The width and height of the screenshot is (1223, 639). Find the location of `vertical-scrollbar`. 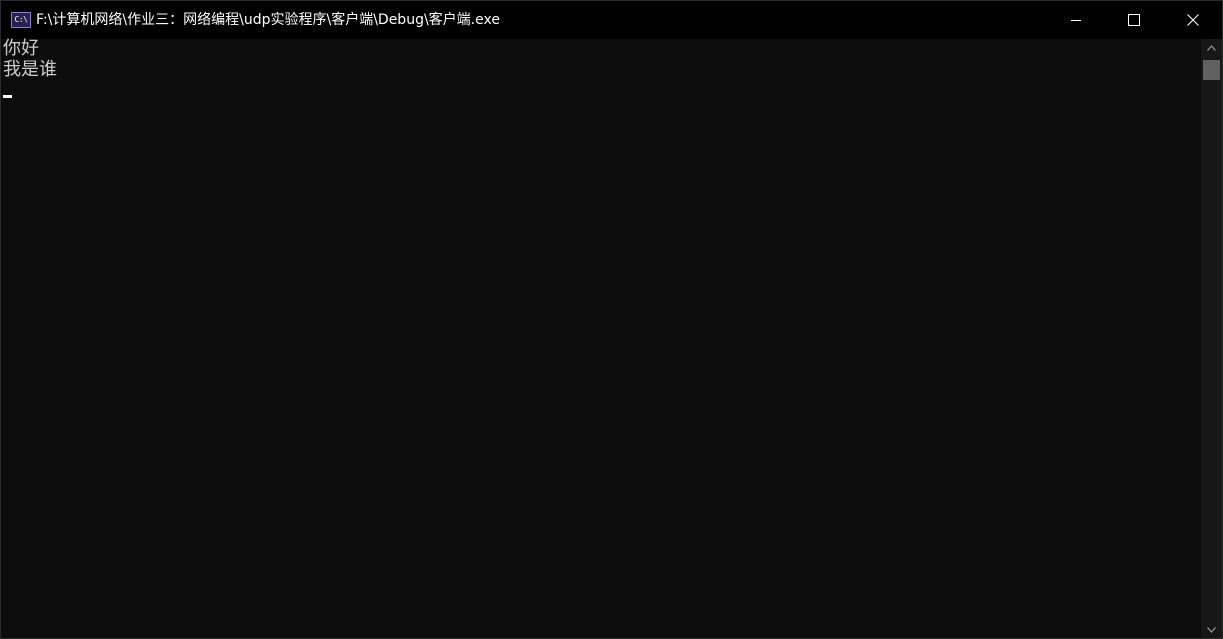

vertical-scrollbar is located at coordinates (1211, 338).